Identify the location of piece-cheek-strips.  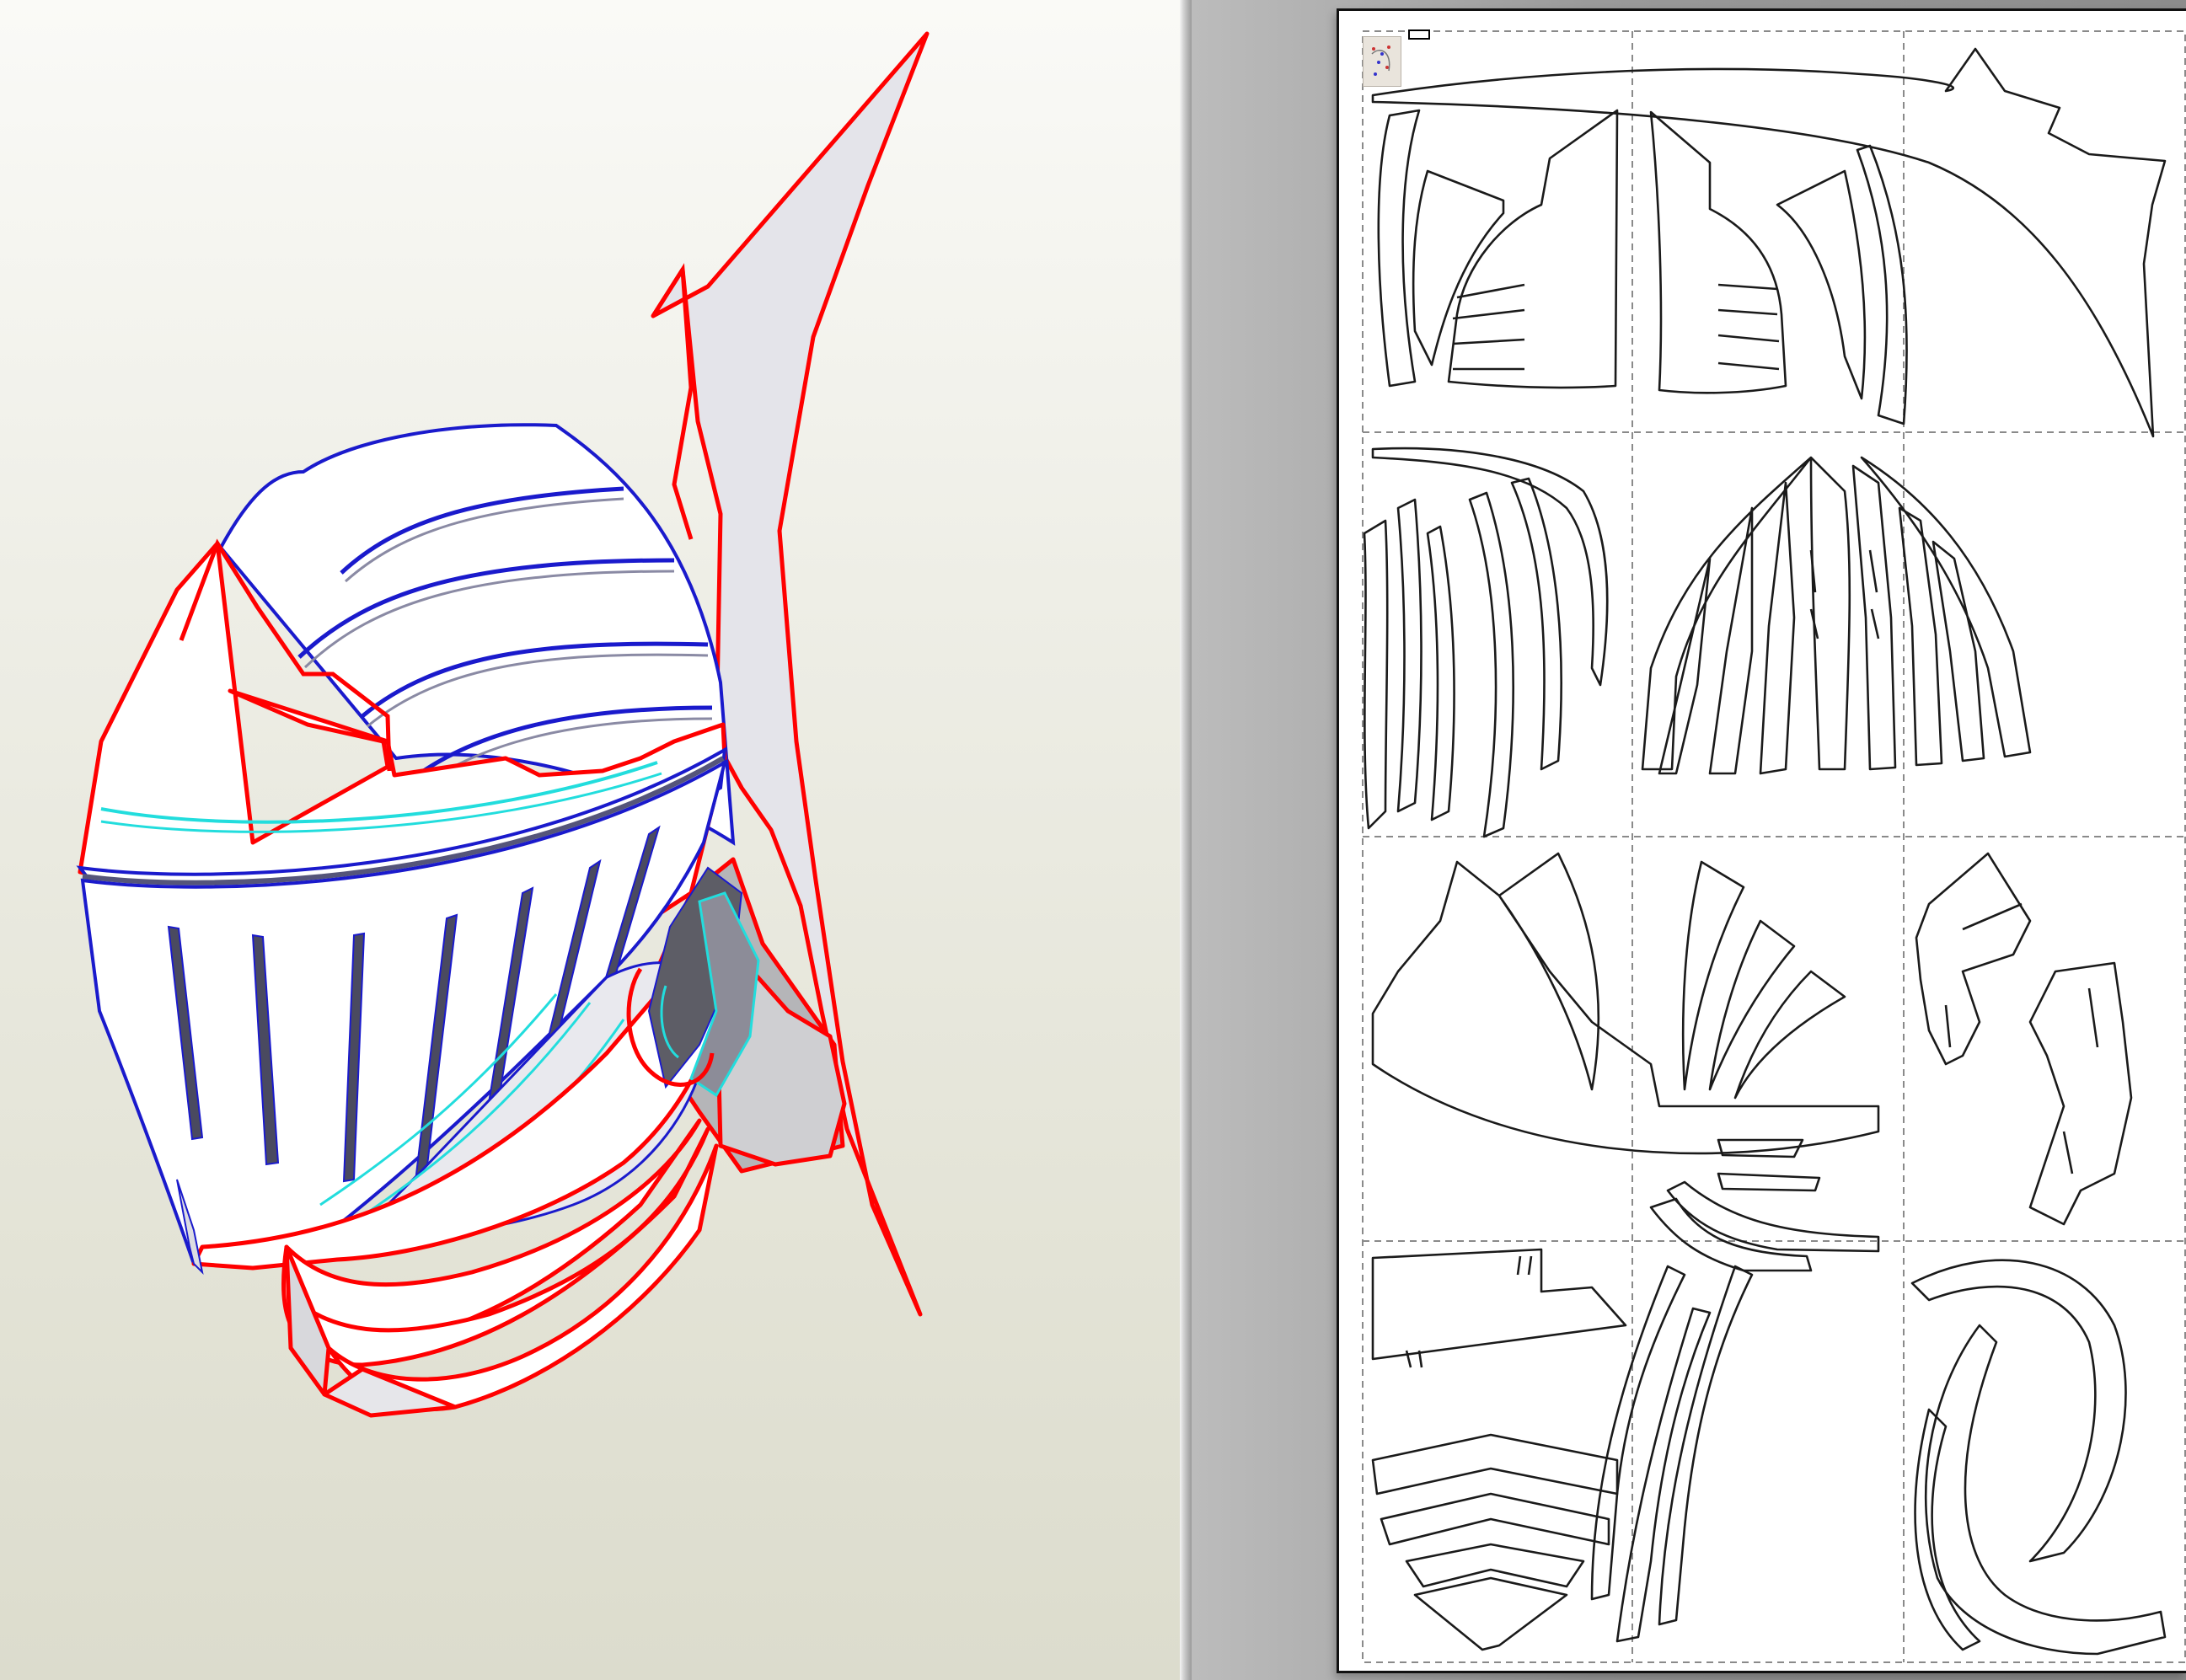
(1672, 1454).